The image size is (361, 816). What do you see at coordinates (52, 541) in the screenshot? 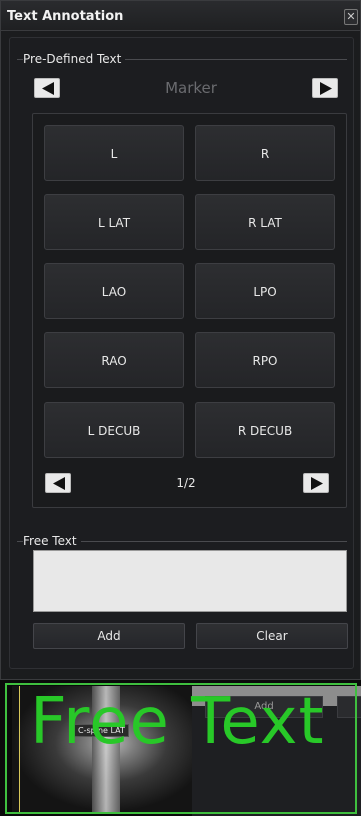
I see `free-text-section-label: Free Text` at bounding box center [52, 541].